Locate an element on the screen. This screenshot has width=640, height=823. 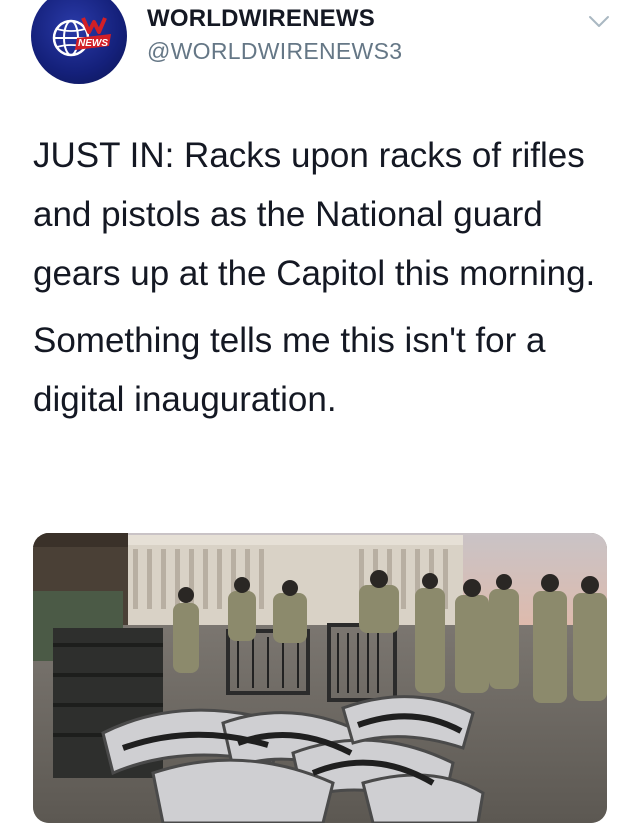
chevron-down-icon is located at coordinates (599, 21).